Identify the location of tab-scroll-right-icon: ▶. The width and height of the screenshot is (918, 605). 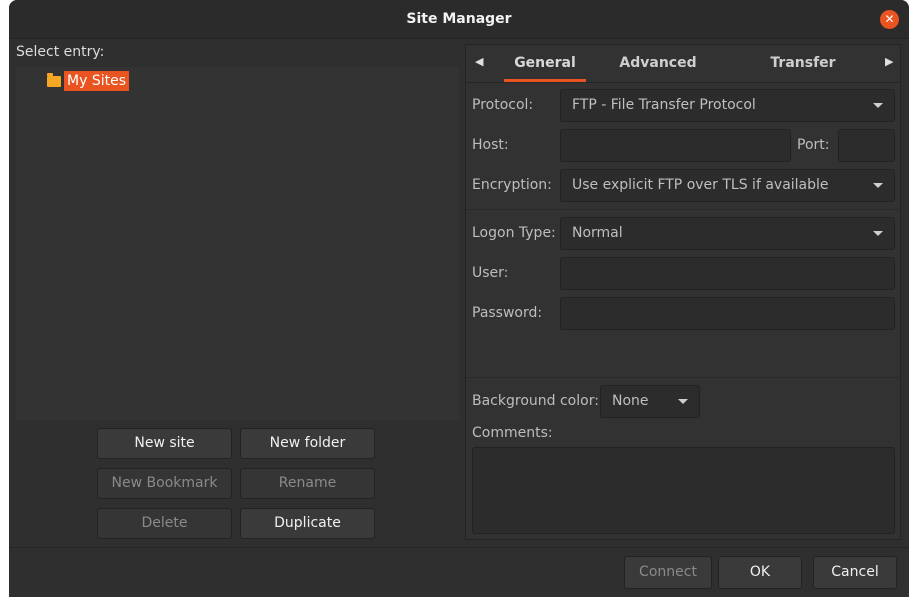
(889, 61).